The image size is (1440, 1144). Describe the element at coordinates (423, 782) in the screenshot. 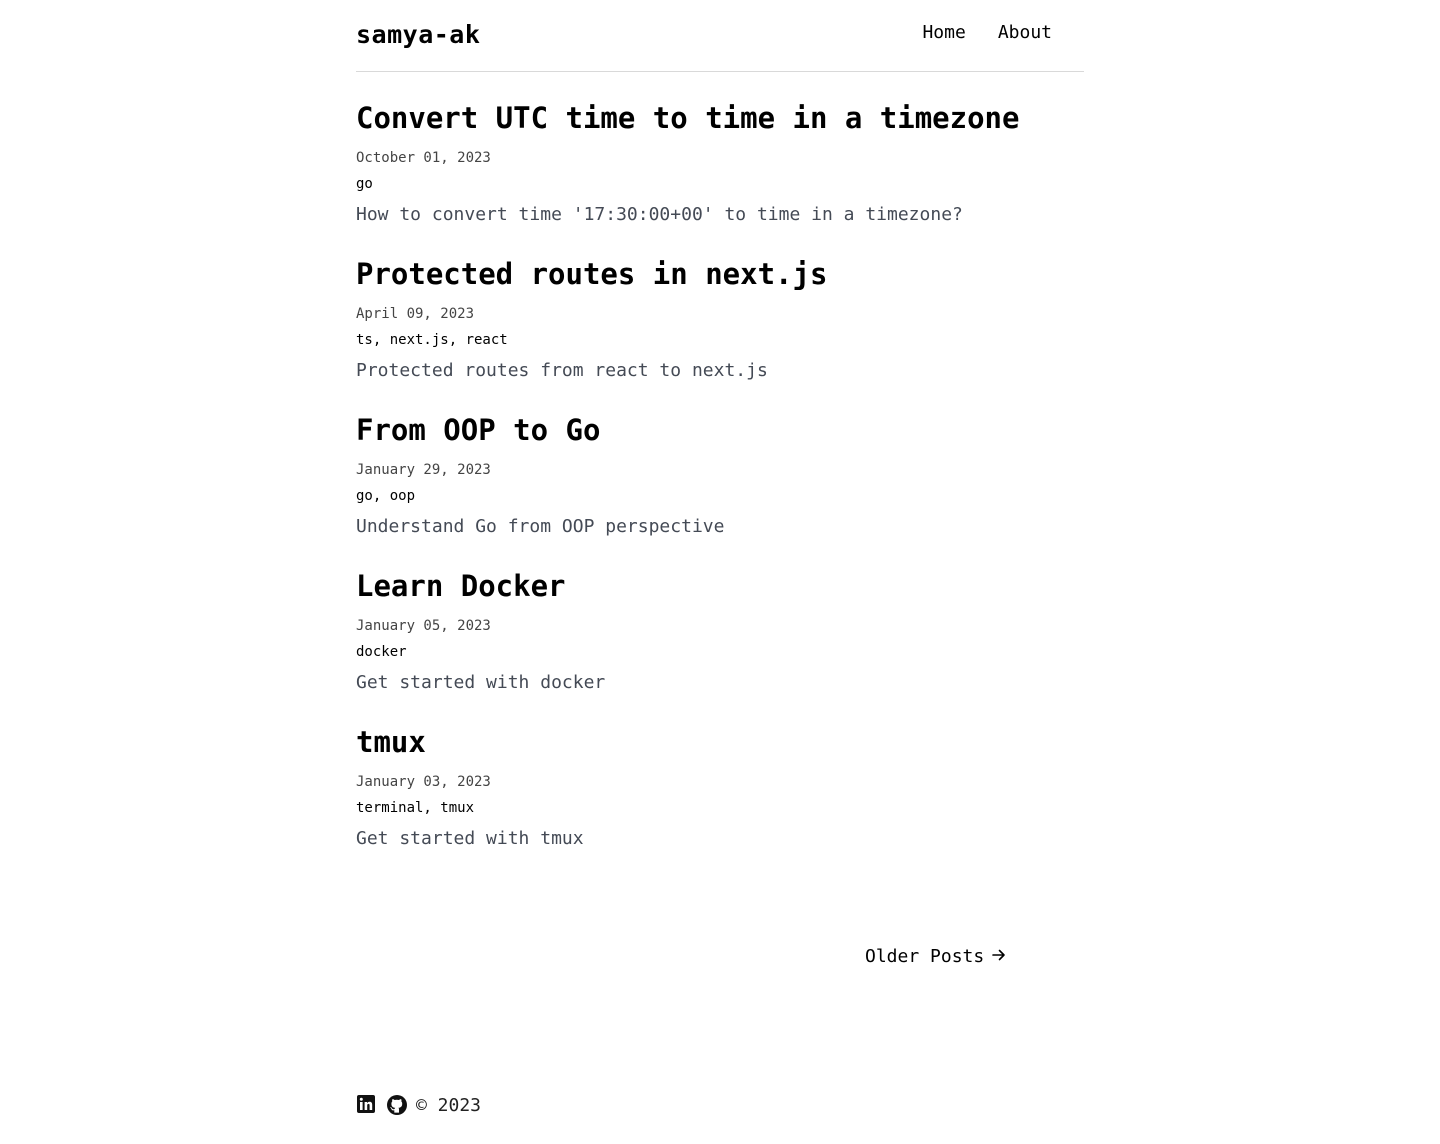

I see `post-date: January 03, 2023` at that location.